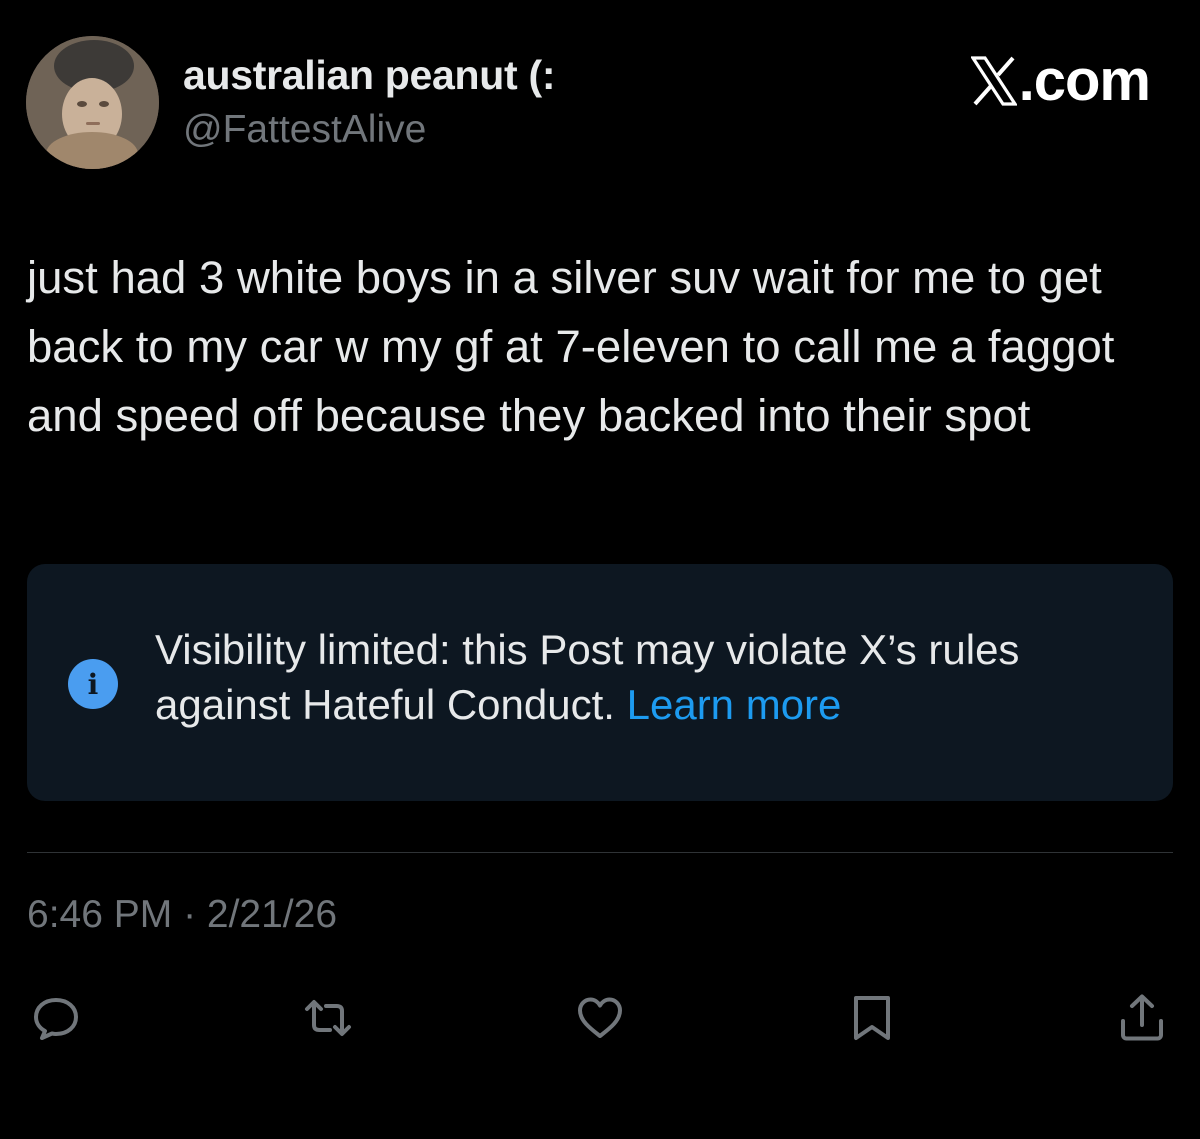 This screenshot has height=1139, width=1200. What do you see at coordinates (600, 852) in the screenshot?
I see `divider` at bounding box center [600, 852].